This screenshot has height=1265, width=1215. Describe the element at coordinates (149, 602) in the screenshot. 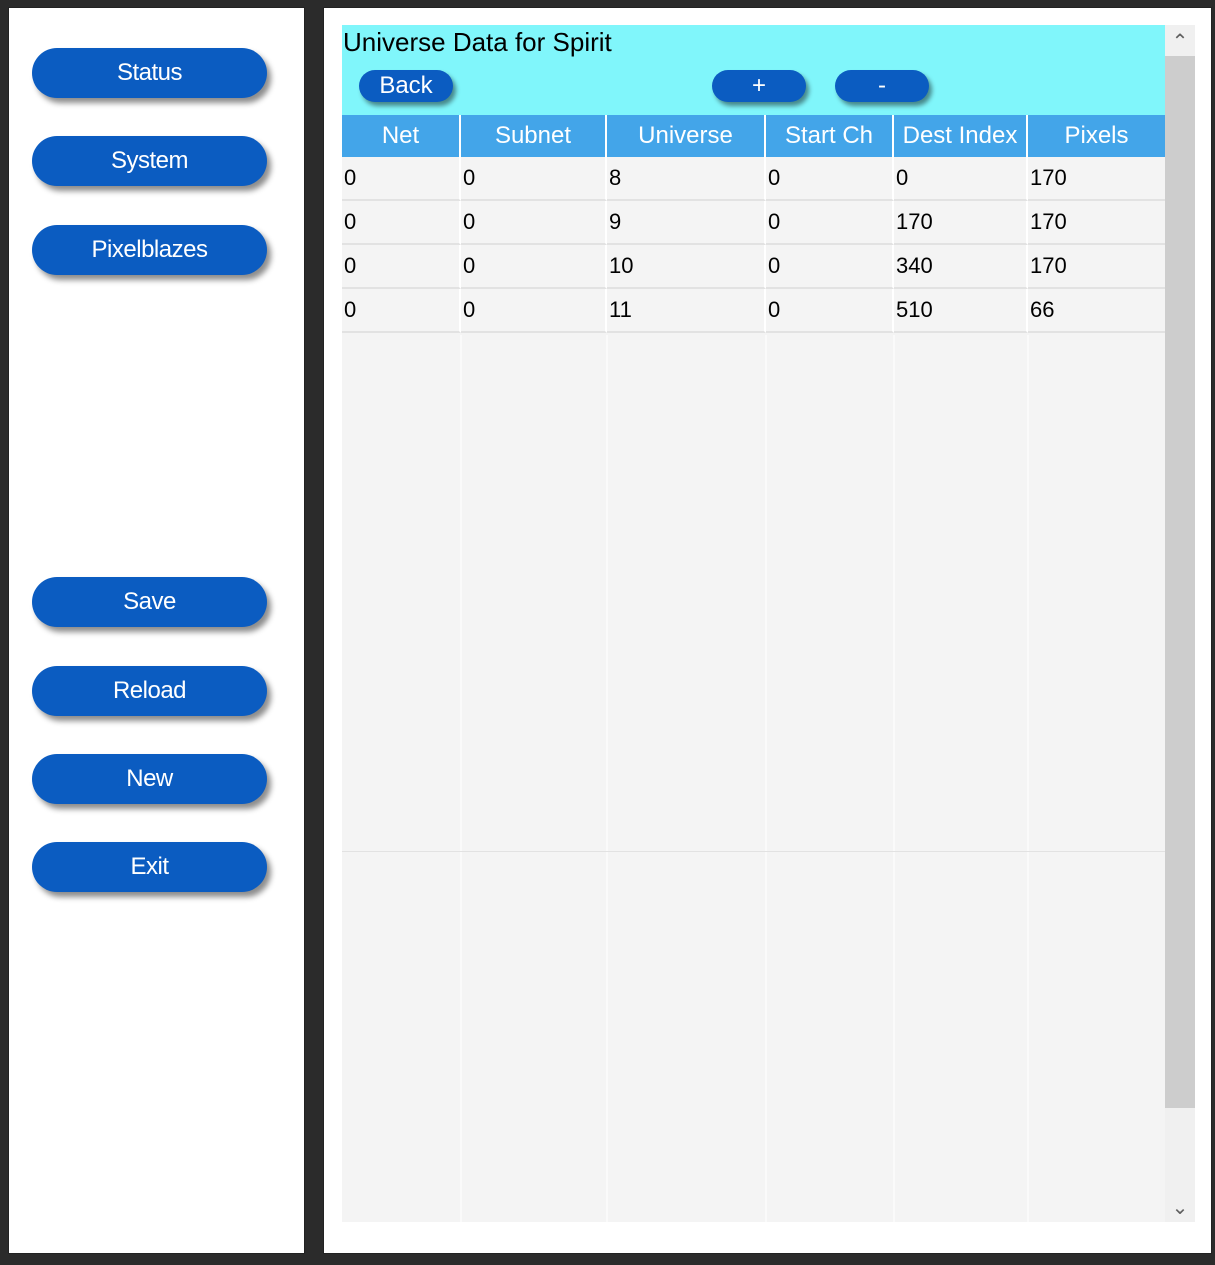

I see `save-button: Save` at that location.